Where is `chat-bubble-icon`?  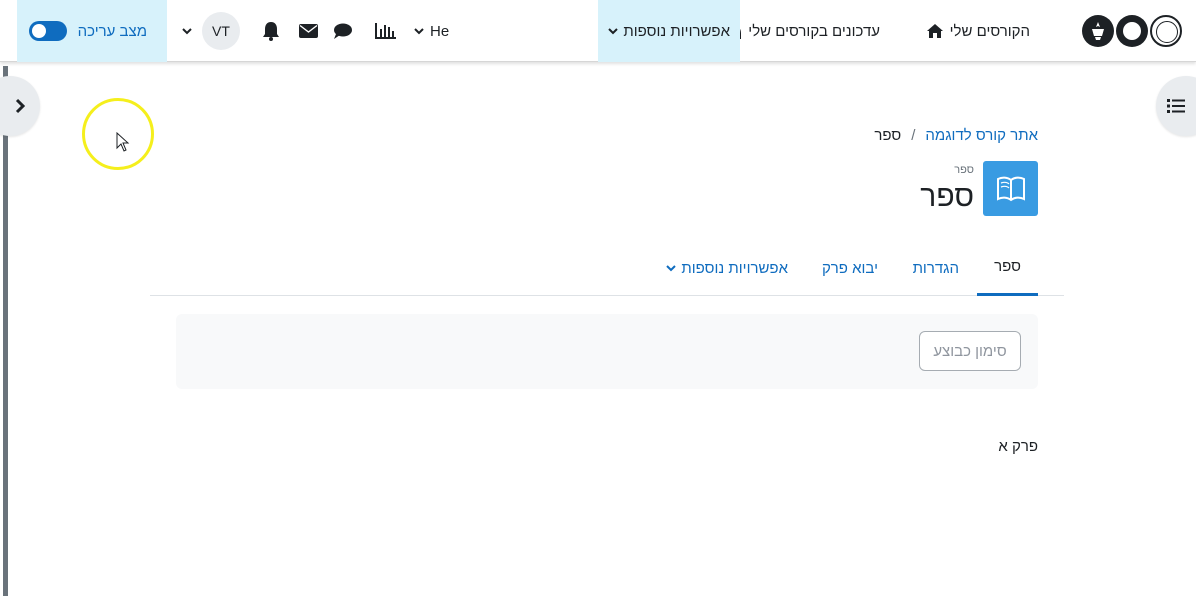
chat-bubble-icon is located at coordinates (343, 31).